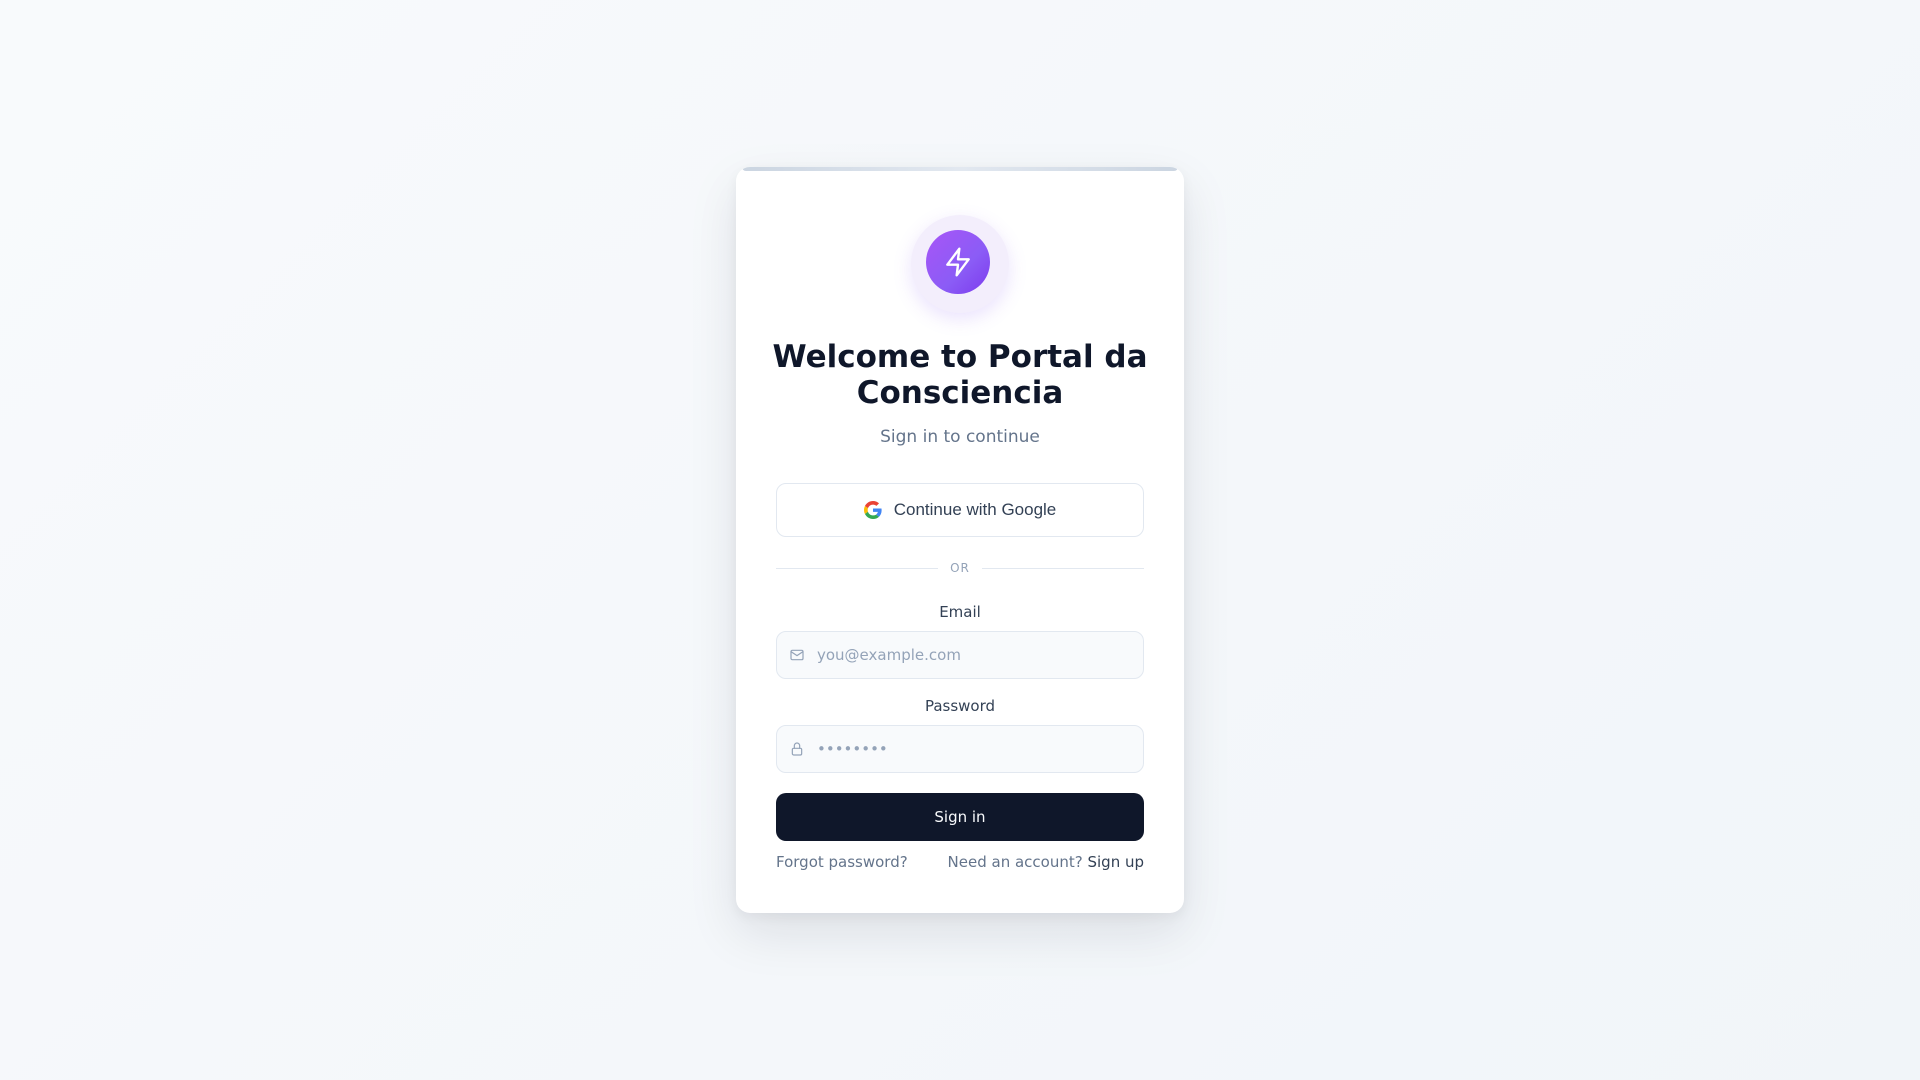  I want to click on logo-halo, so click(960, 264).